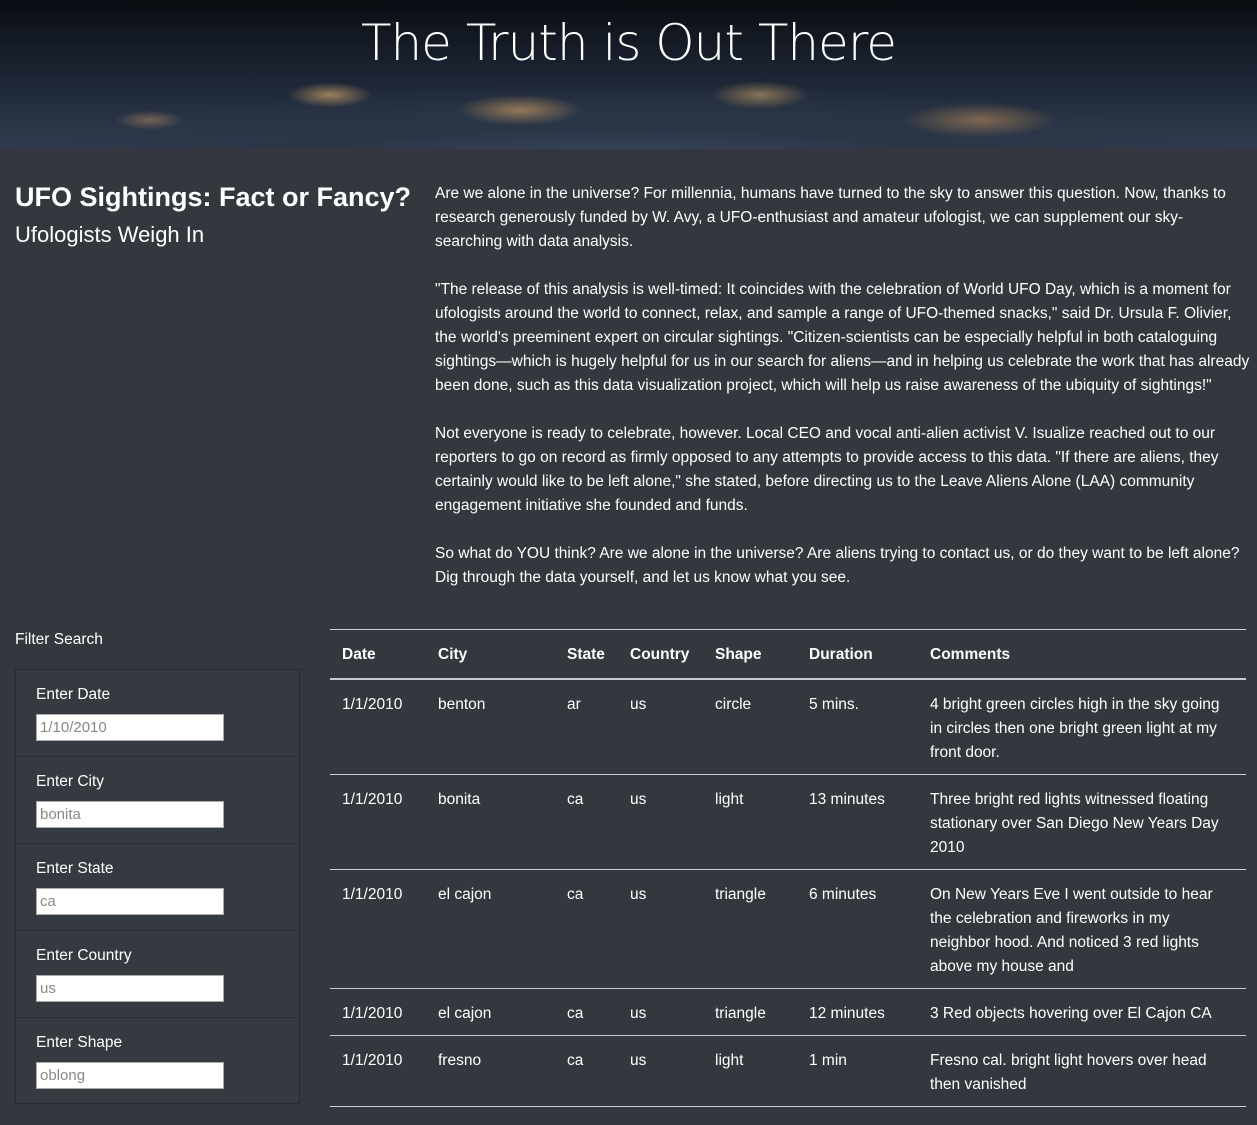  What do you see at coordinates (75, 868) in the screenshot?
I see `filter-state-label: Enter State` at bounding box center [75, 868].